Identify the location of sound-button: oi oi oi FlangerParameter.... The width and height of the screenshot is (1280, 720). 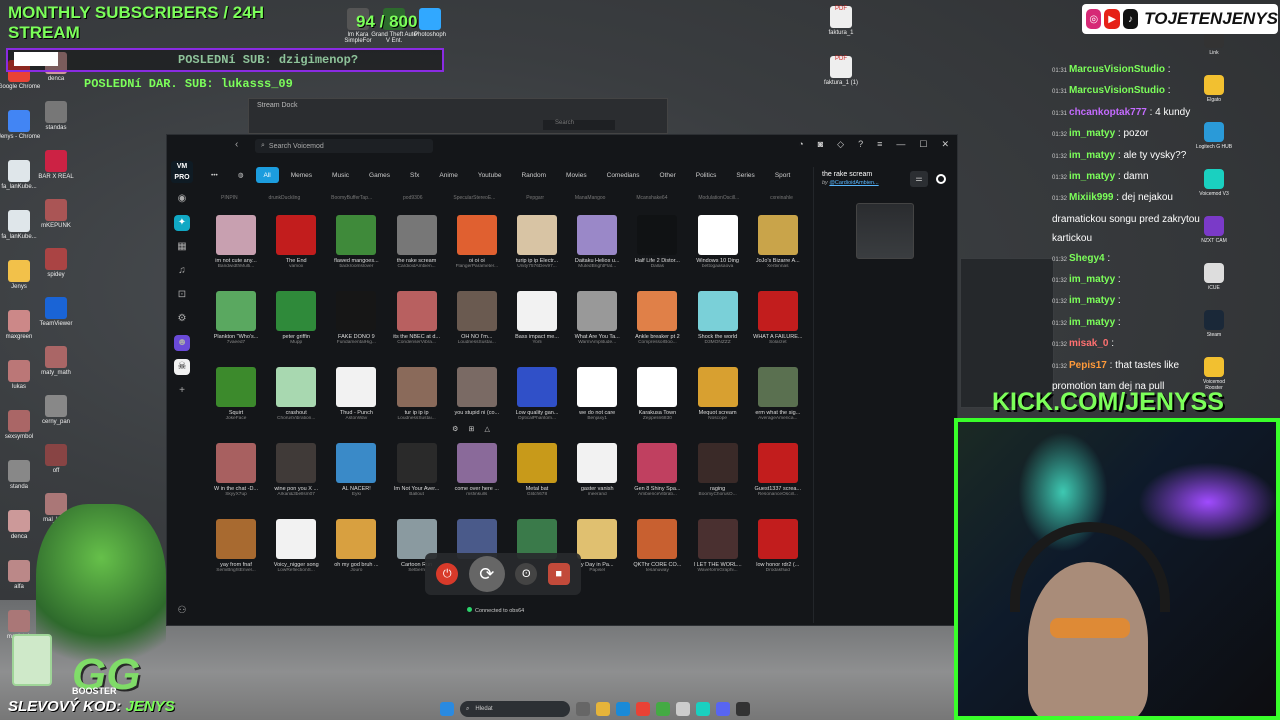
(477, 242).